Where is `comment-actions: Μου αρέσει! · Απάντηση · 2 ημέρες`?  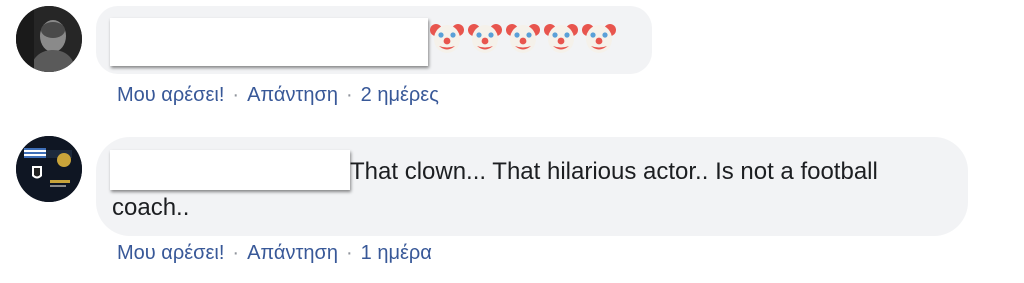 comment-actions: Μου αρέσει! · Απάντηση · 2 ημέρες is located at coordinates (278, 95).